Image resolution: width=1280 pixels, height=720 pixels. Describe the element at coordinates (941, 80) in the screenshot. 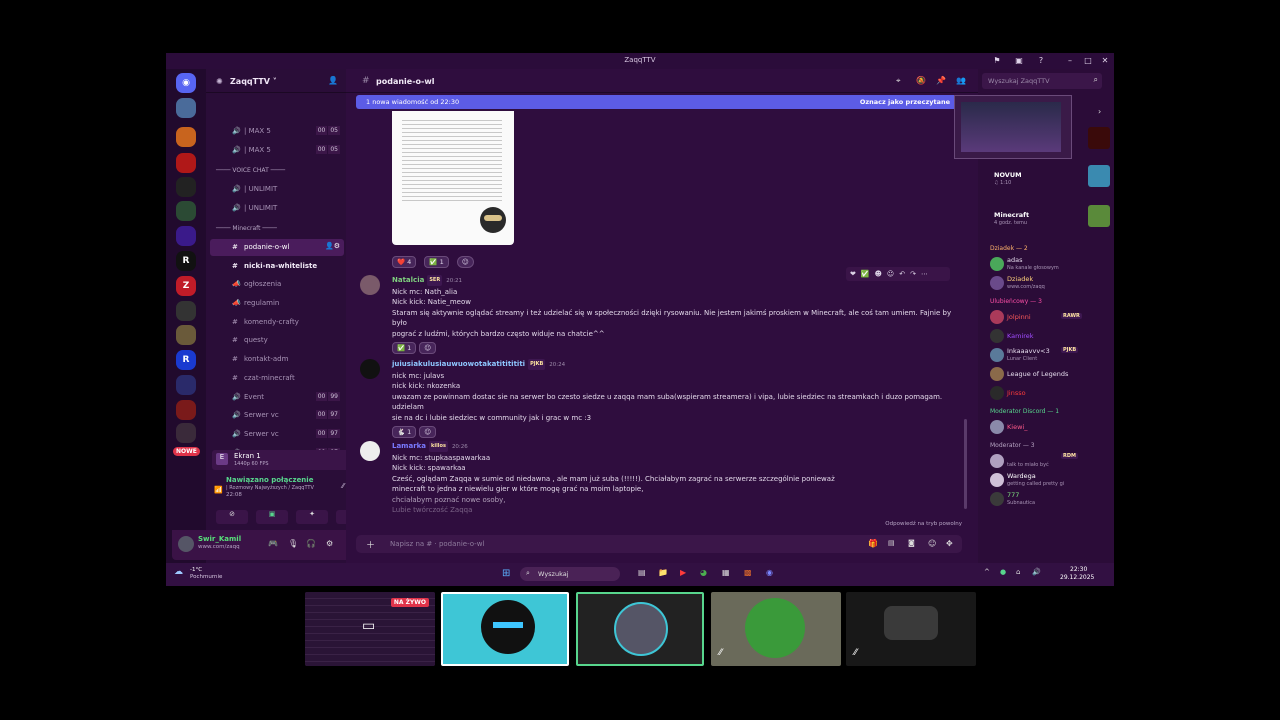

I see `pin-icon: 📌` at that location.